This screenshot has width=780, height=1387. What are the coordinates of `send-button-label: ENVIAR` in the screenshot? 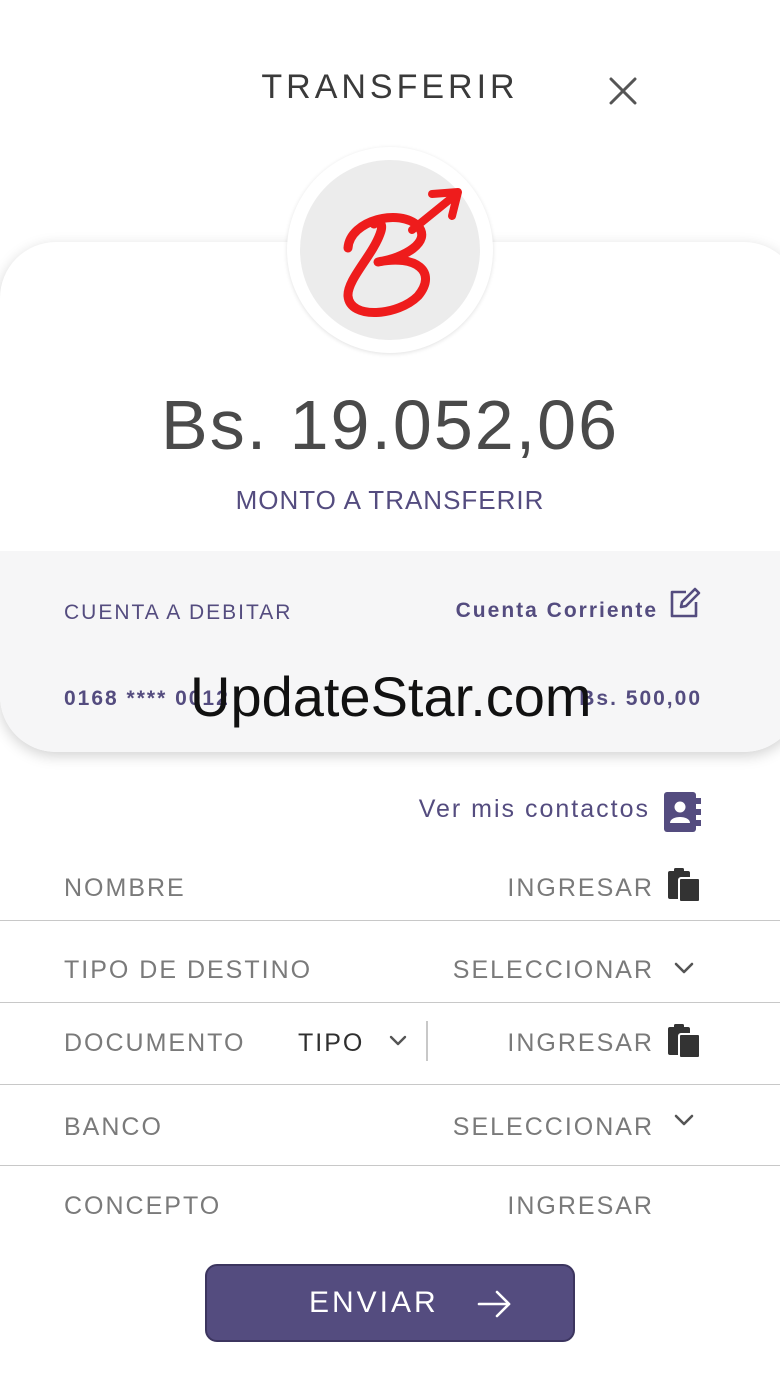 It's located at (374, 1302).